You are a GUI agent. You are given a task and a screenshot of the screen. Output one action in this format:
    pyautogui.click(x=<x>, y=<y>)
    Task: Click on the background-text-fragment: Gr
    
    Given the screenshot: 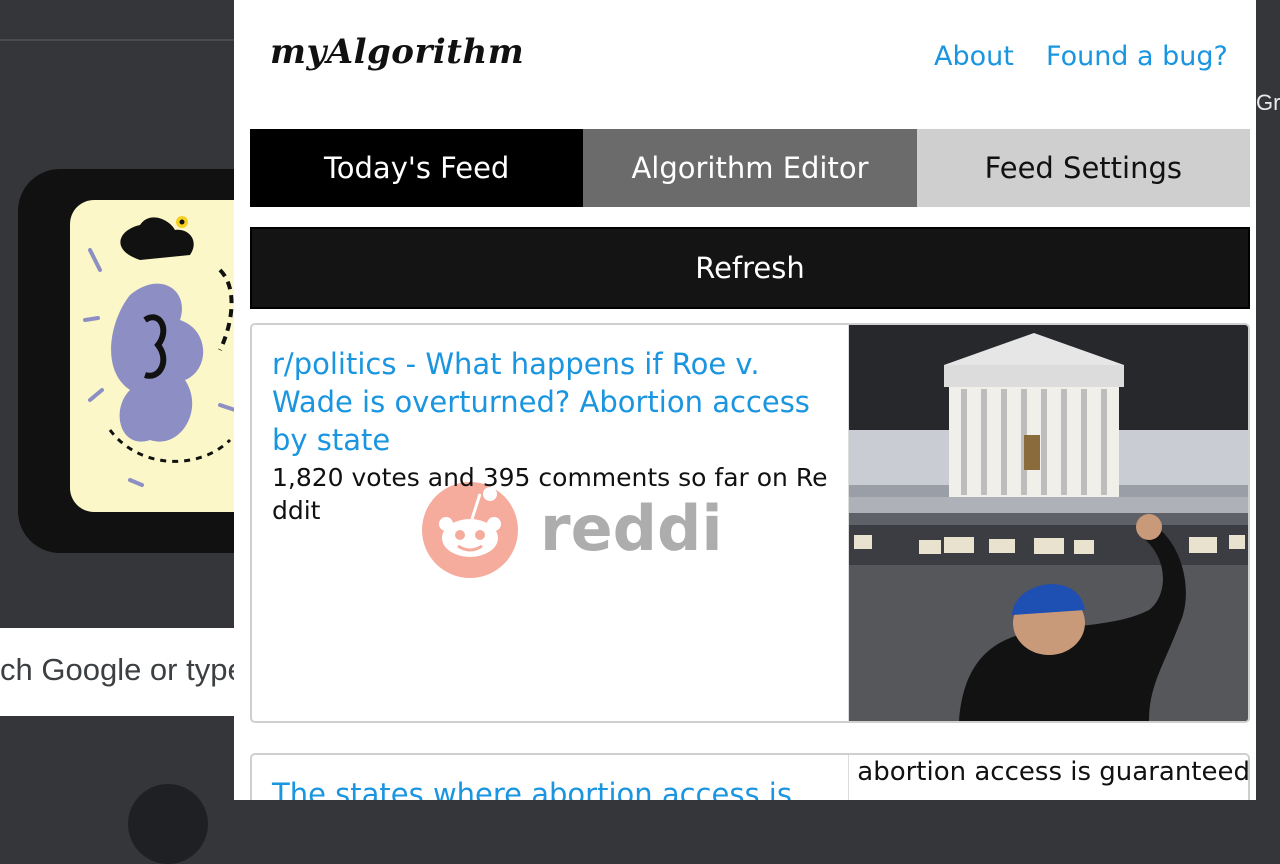 What is the action you would take?
    pyautogui.click(x=1268, y=102)
    